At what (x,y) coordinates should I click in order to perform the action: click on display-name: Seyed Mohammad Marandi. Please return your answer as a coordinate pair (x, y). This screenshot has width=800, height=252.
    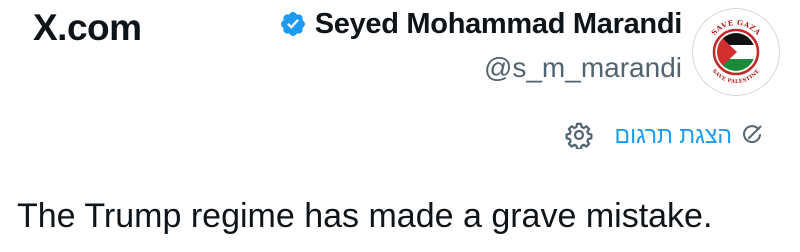
    Looking at the image, I should click on (499, 24).